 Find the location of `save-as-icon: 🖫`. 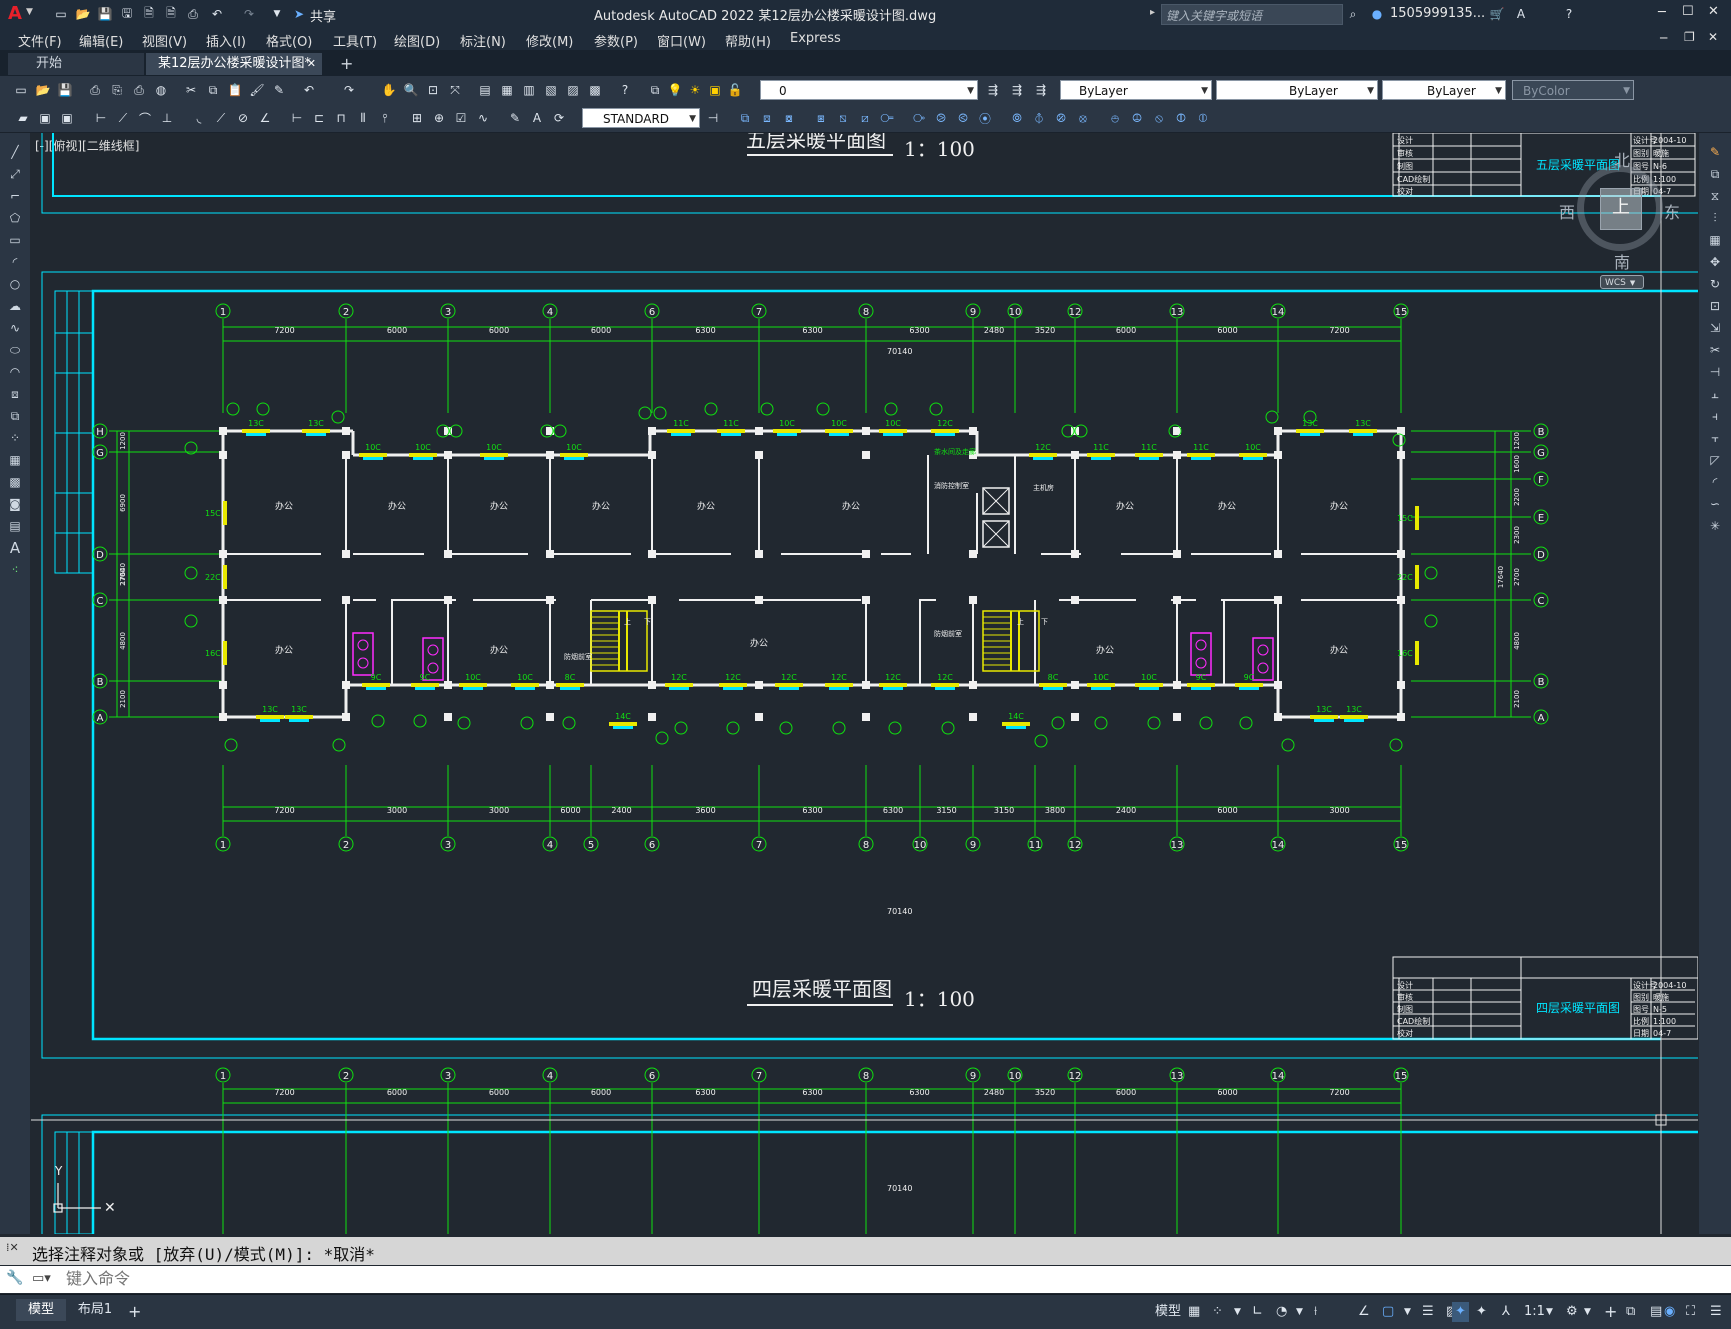

save-as-icon: 🖫 is located at coordinates (127, 14).